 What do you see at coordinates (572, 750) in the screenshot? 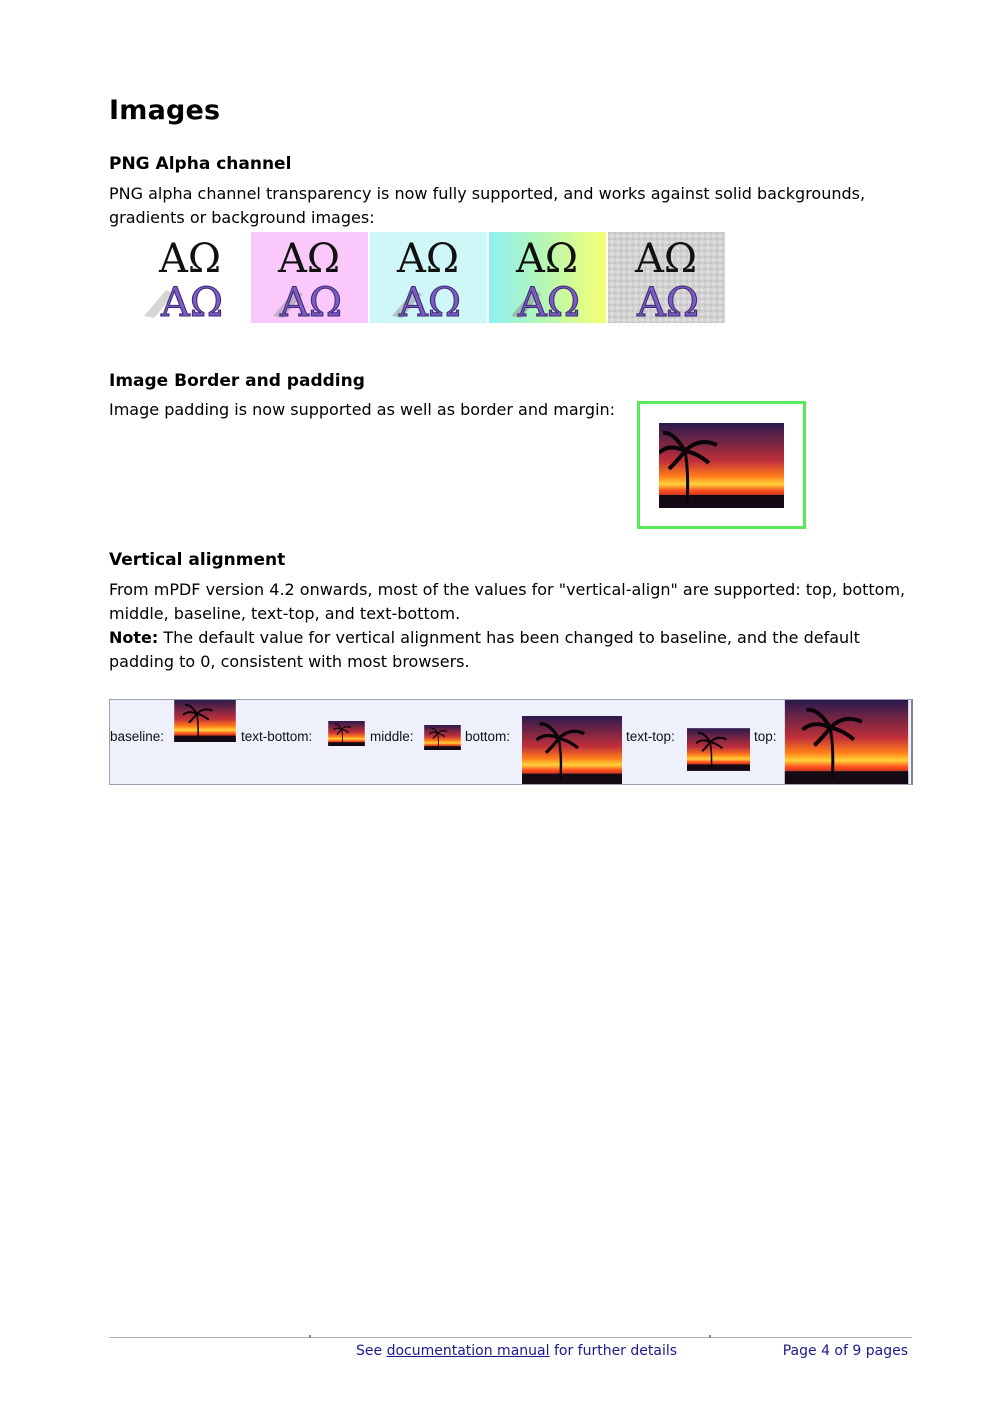
I see `sunset-photo-bottom` at bounding box center [572, 750].